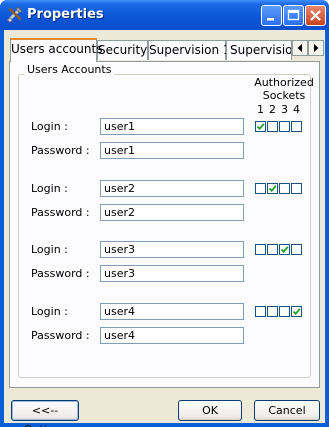  What do you see at coordinates (172, 311) in the screenshot?
I see `login-field: user4` at bounding box center [172, 311].